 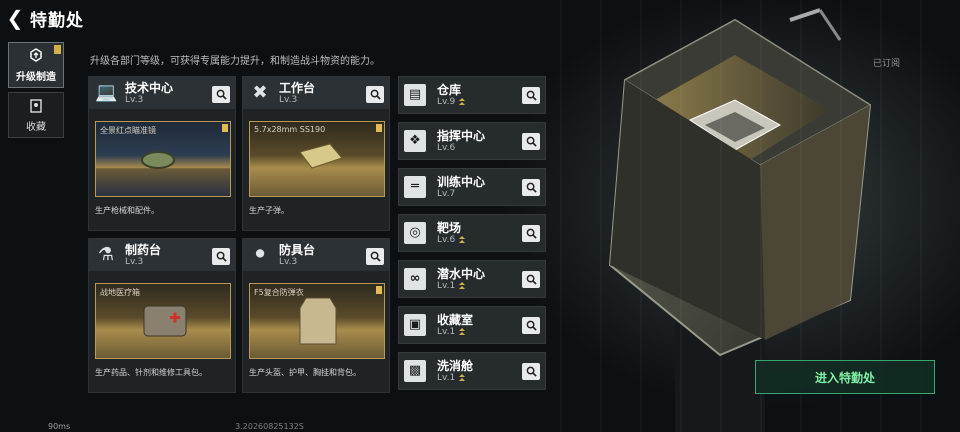 What do you see at coordinates (36, 77) in the screenshot?
I see `nav-label: 升级制造` at bounding box center [36, 77].